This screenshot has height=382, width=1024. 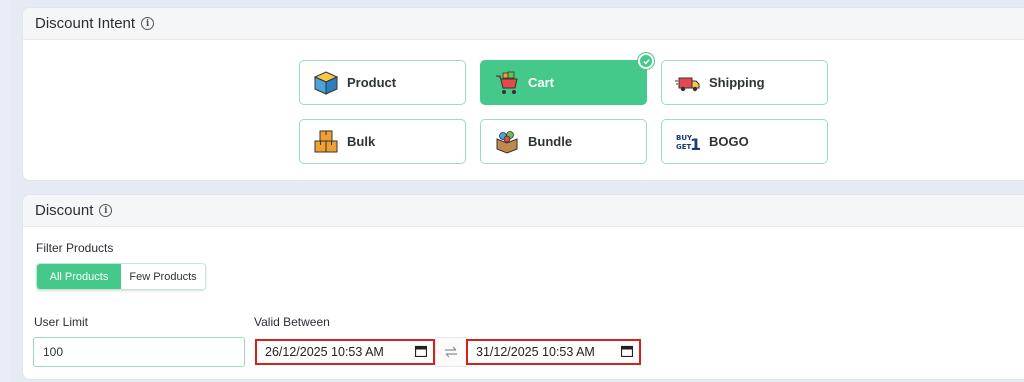 What do you see at coordinates (695, 144) in the screenshot?
I see `svg-text: 1` at bounding box center [695, 144].